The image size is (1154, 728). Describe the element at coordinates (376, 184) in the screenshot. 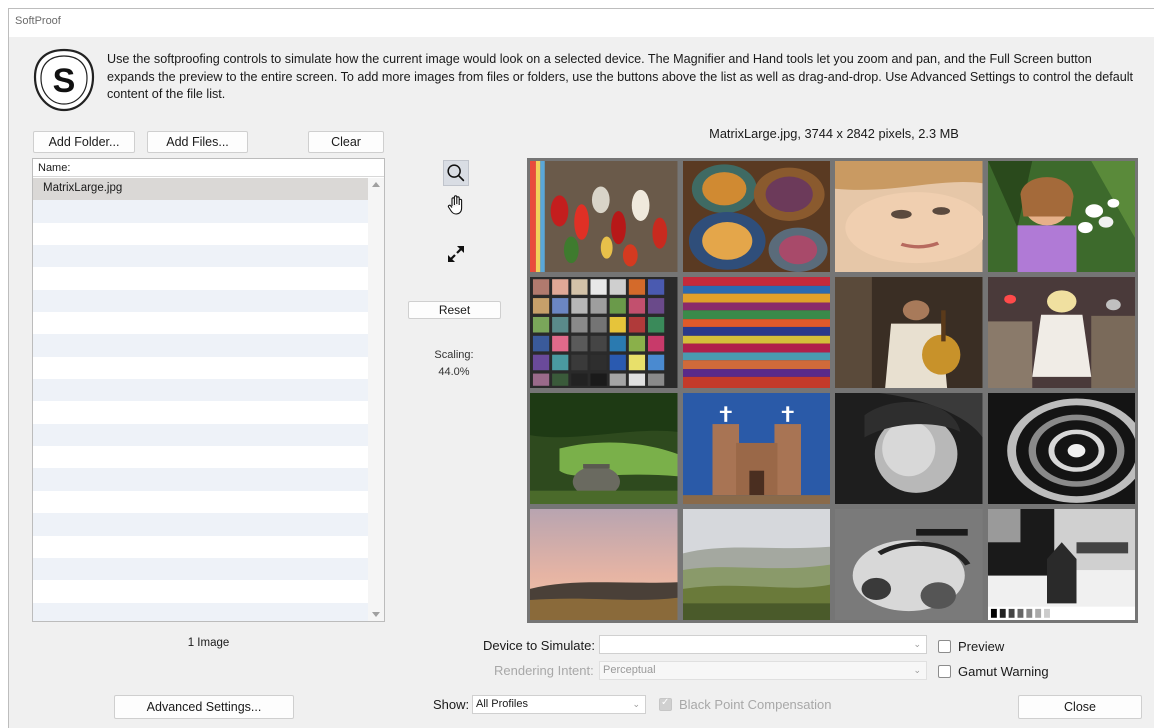

I see `scroll-up-icon` at that location.